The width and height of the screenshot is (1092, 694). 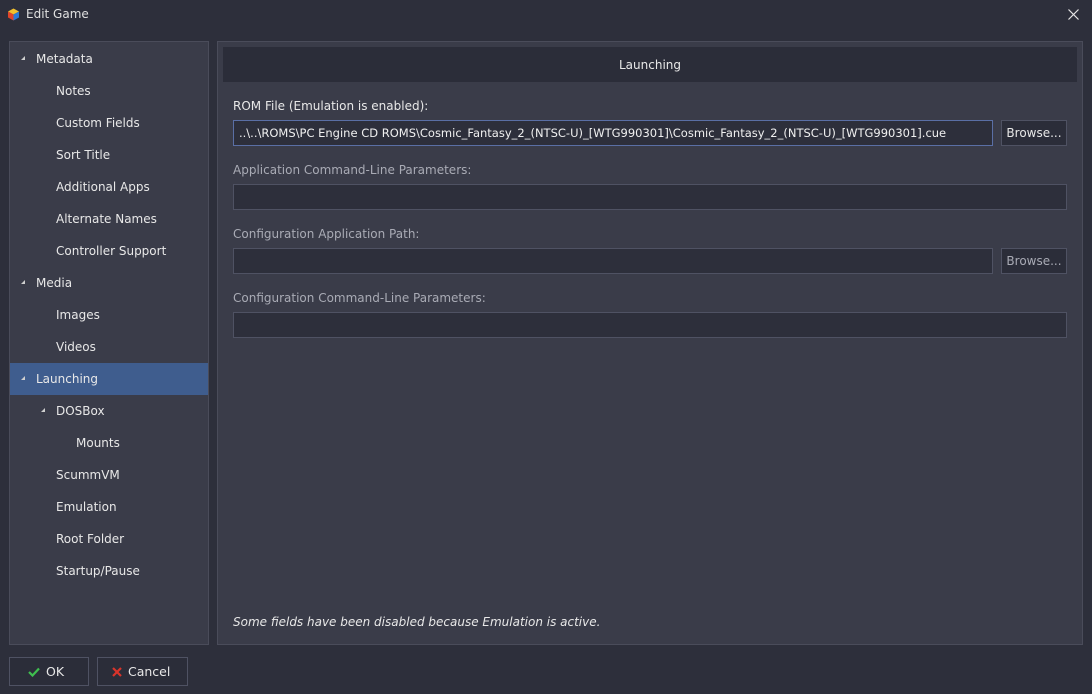 I want to click on tree-item-startup-pause: Startup/Pause, so click(x=109, y=571).